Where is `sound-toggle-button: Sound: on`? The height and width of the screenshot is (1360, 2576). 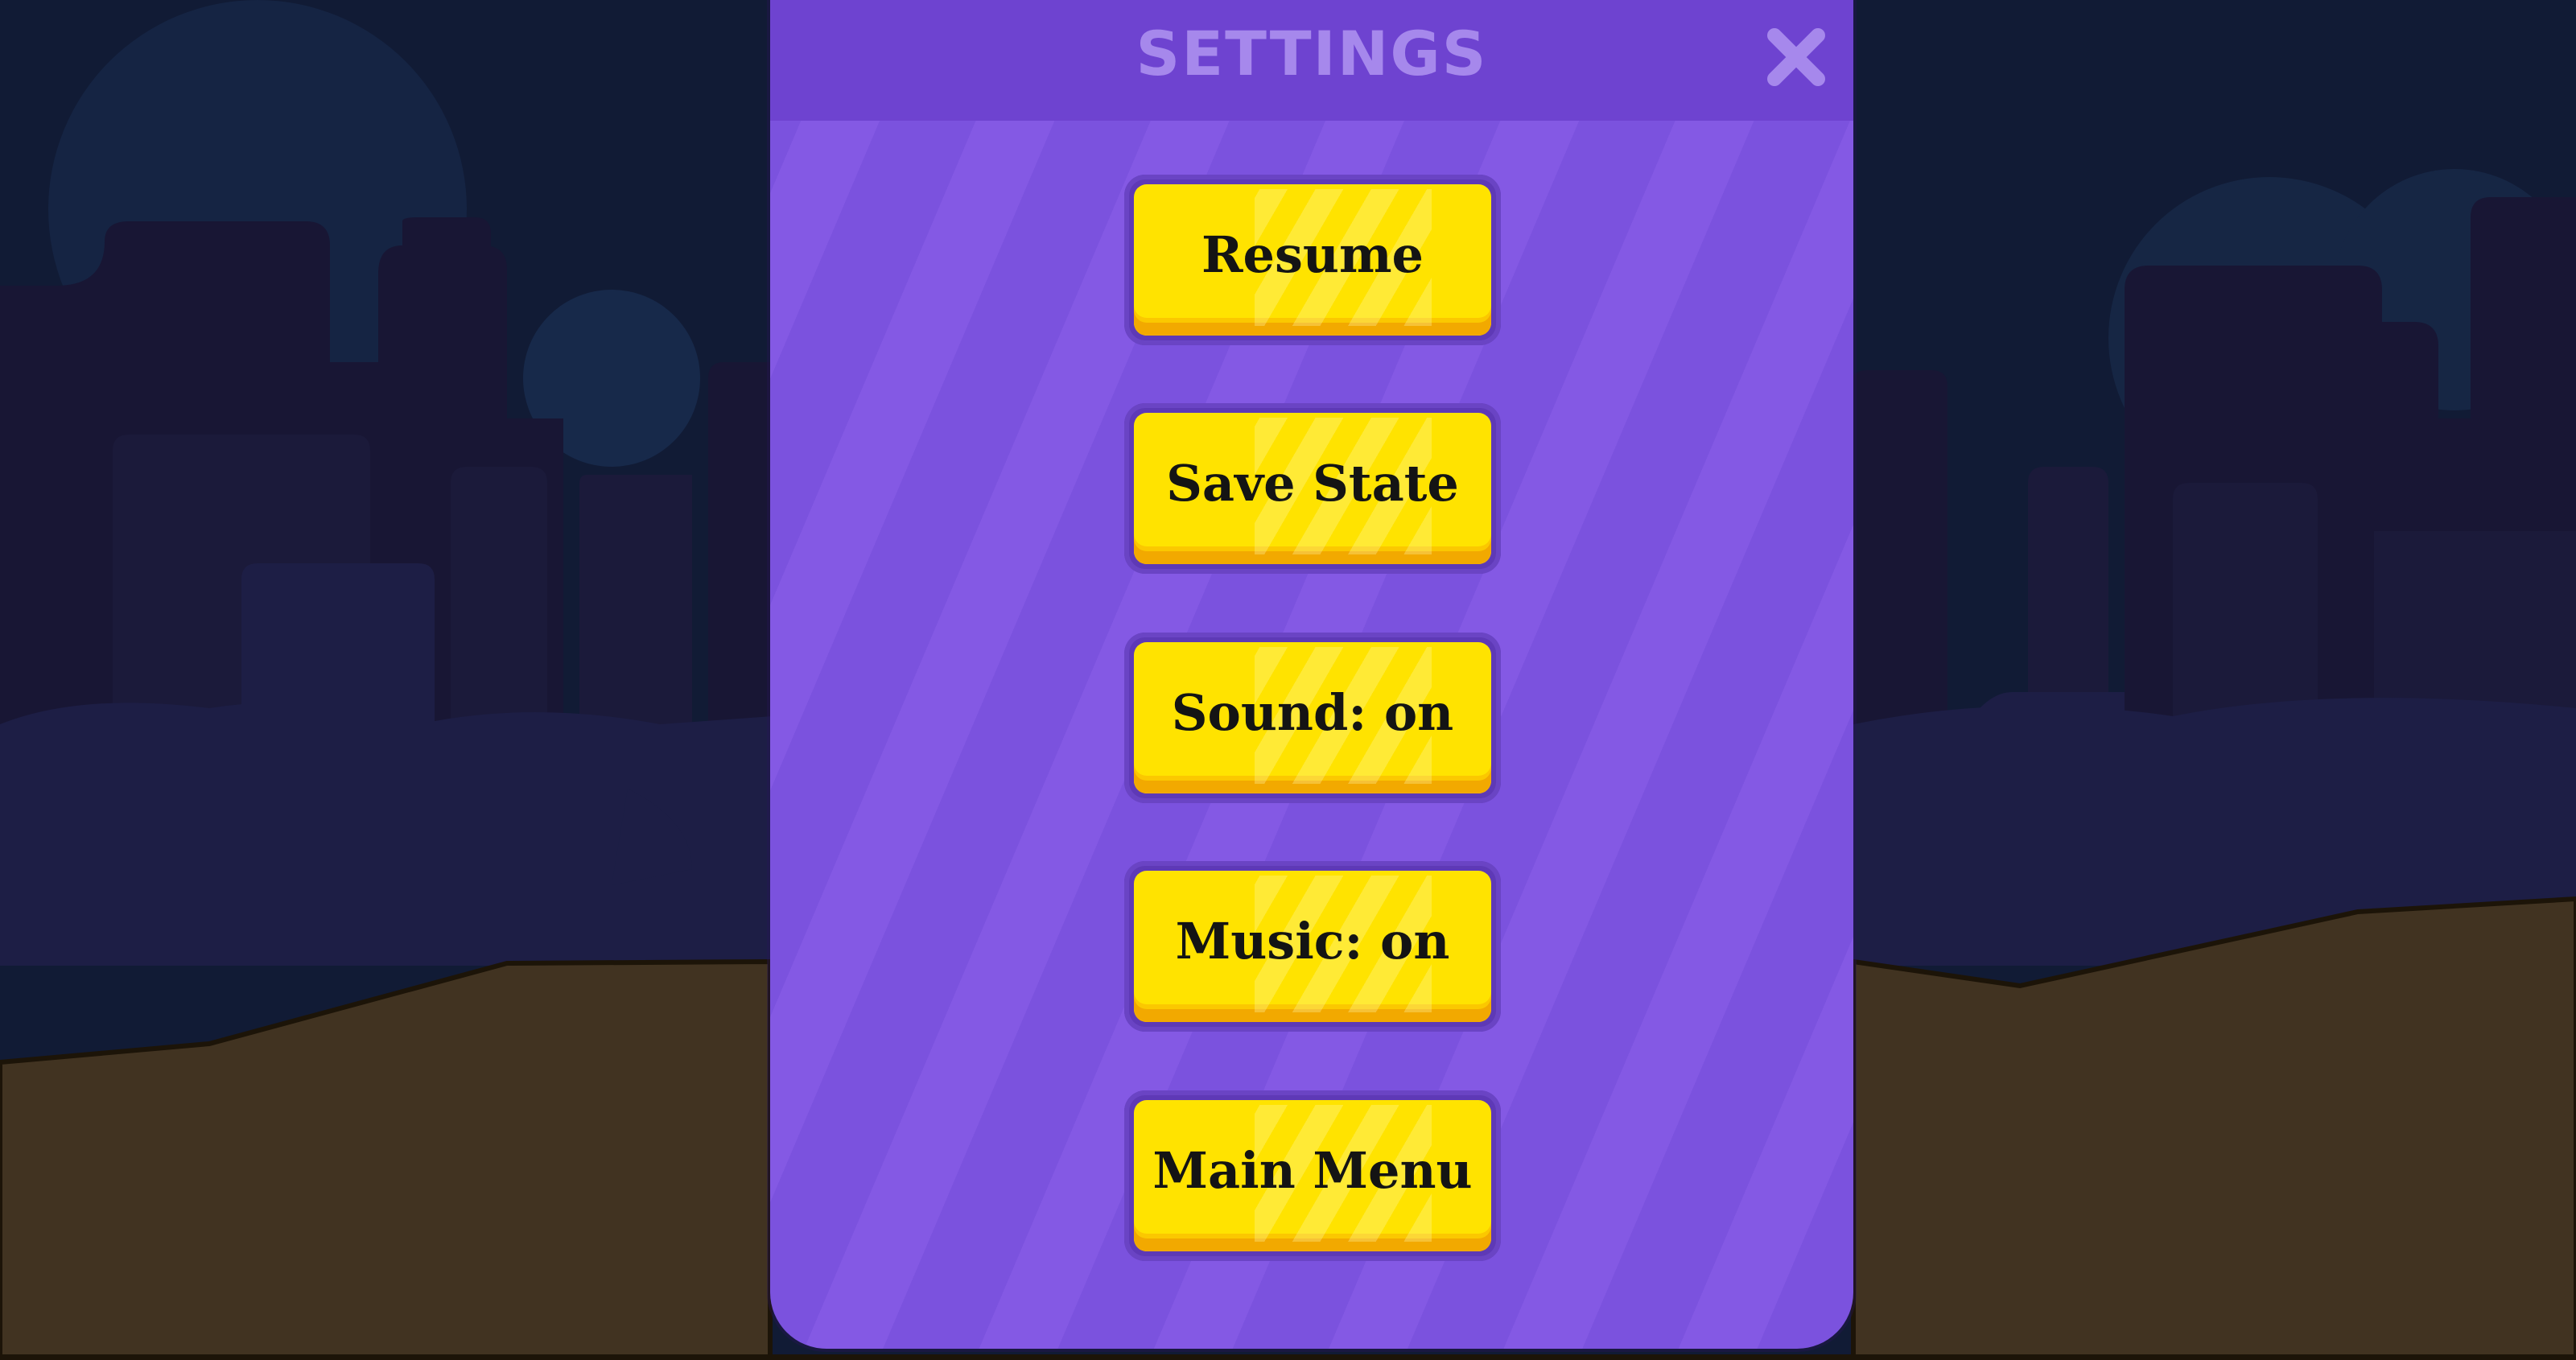 sound-toggle-button: Sound: on is located at coordinates (1312, 718).